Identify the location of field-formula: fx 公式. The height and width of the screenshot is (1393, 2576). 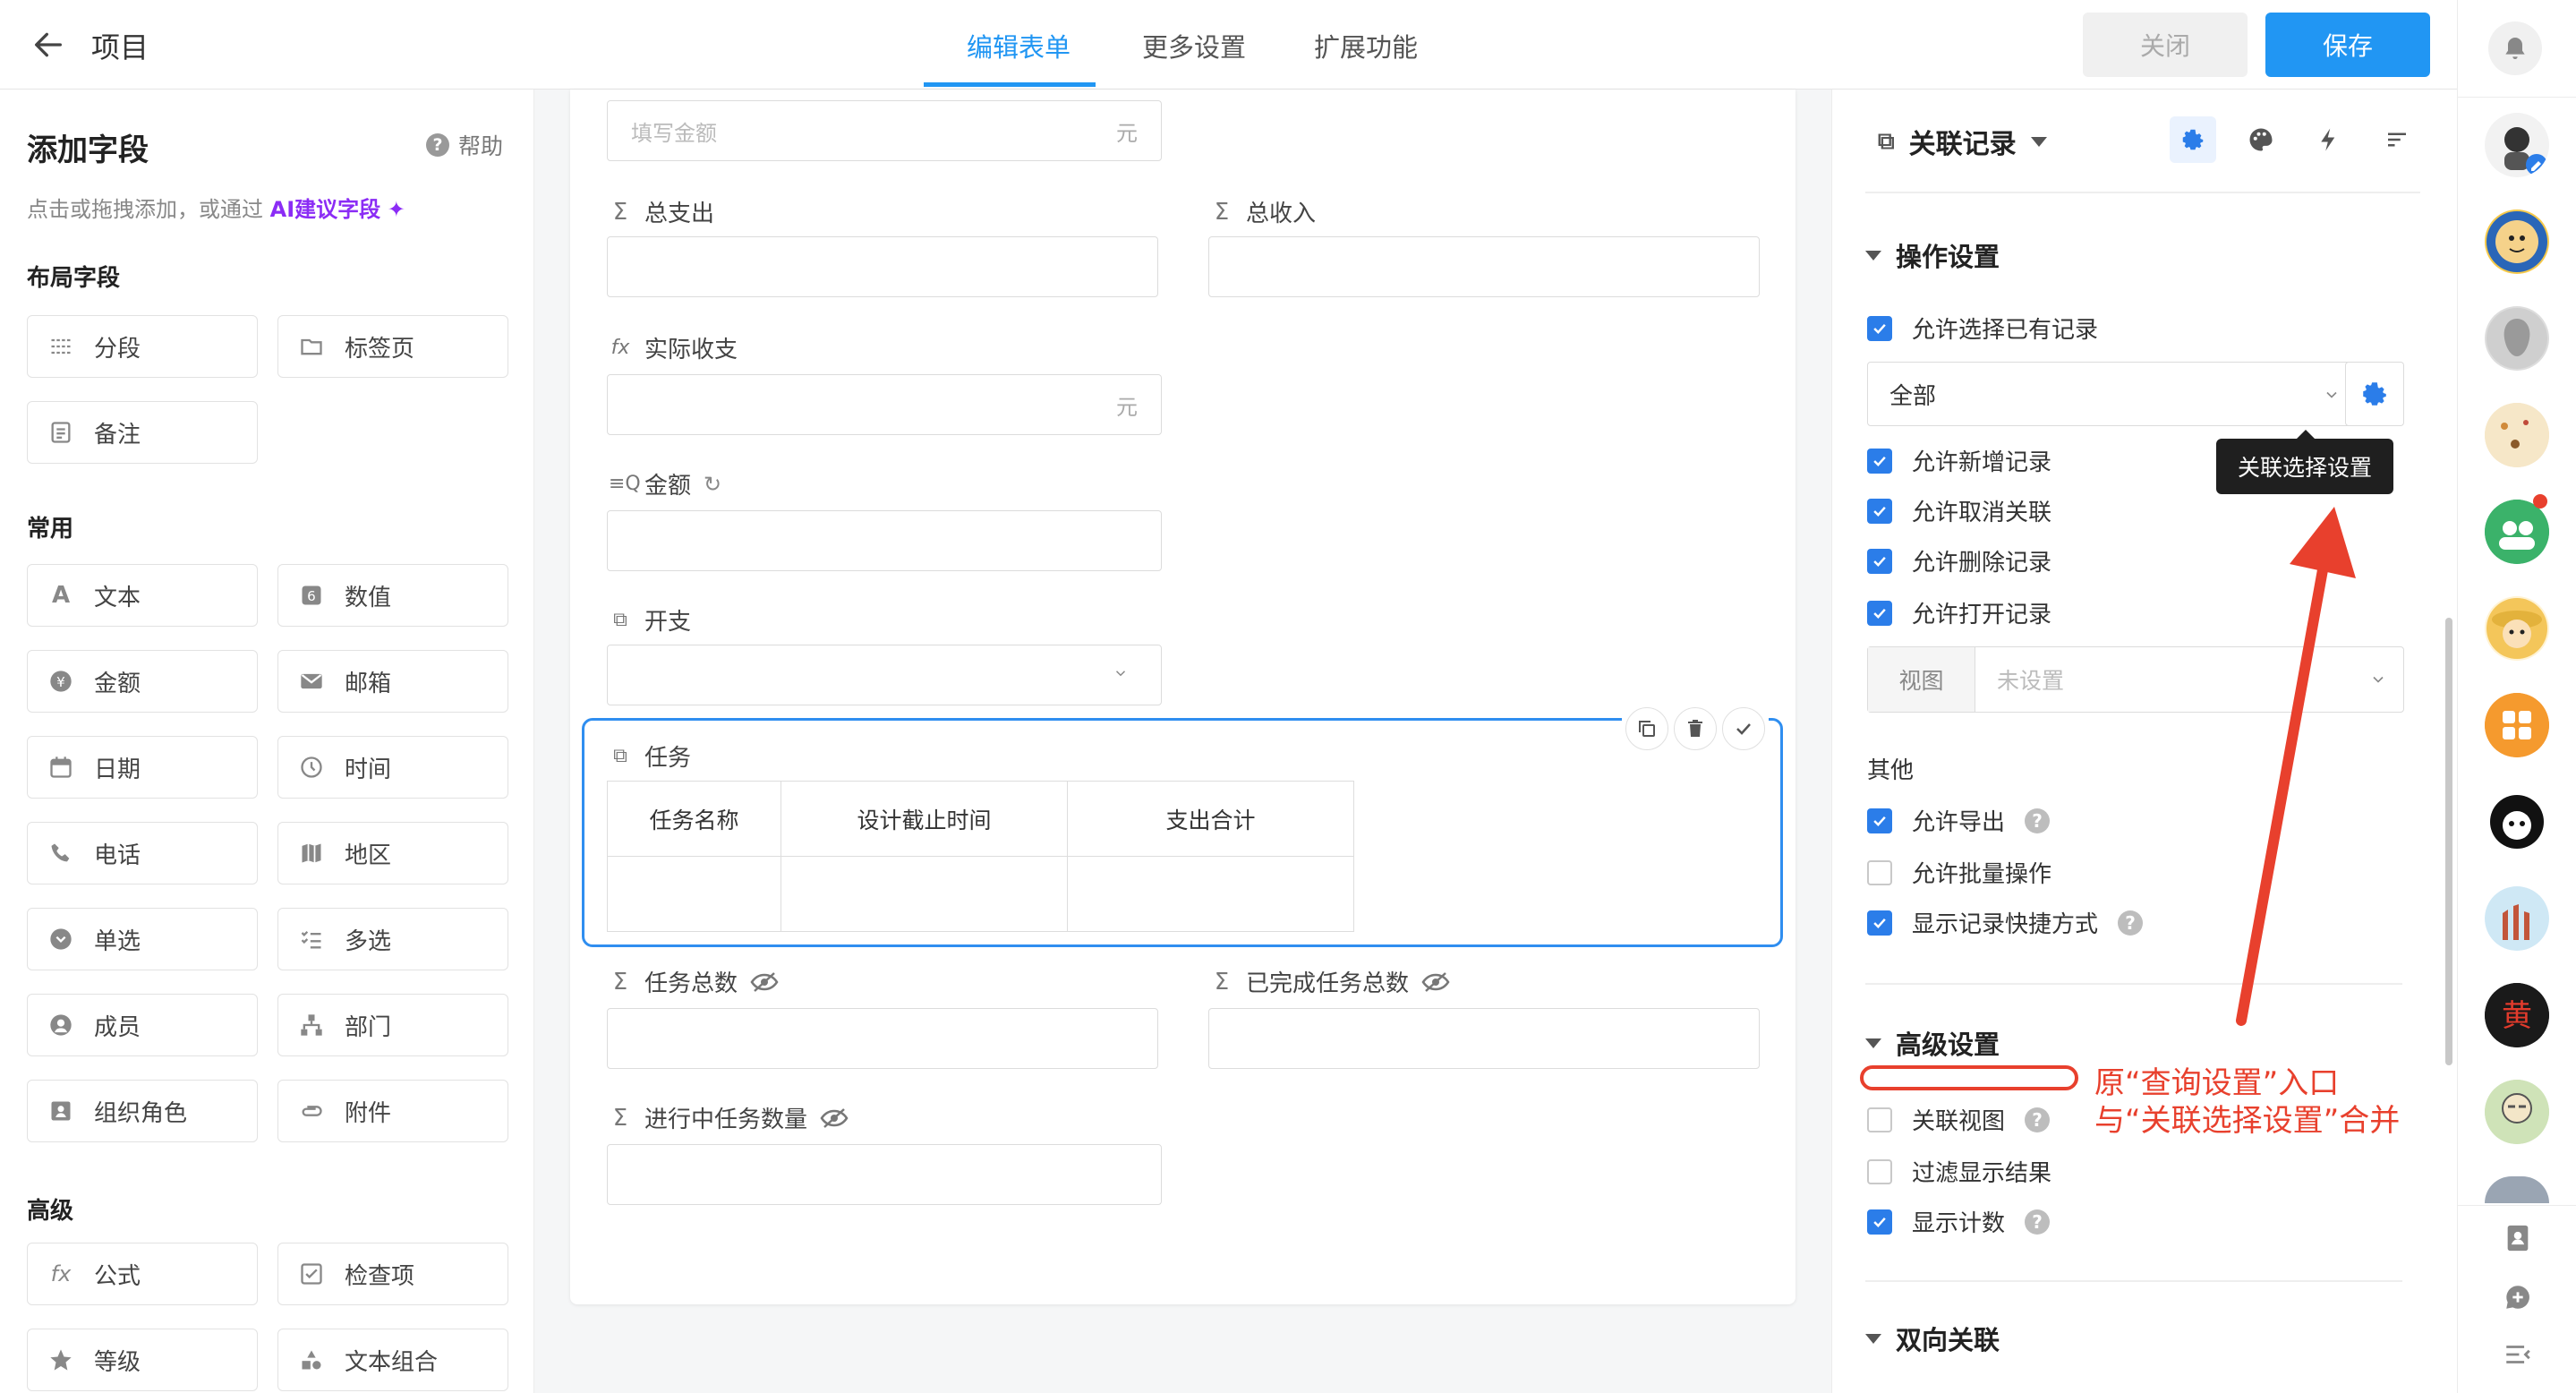
(142, 1274).